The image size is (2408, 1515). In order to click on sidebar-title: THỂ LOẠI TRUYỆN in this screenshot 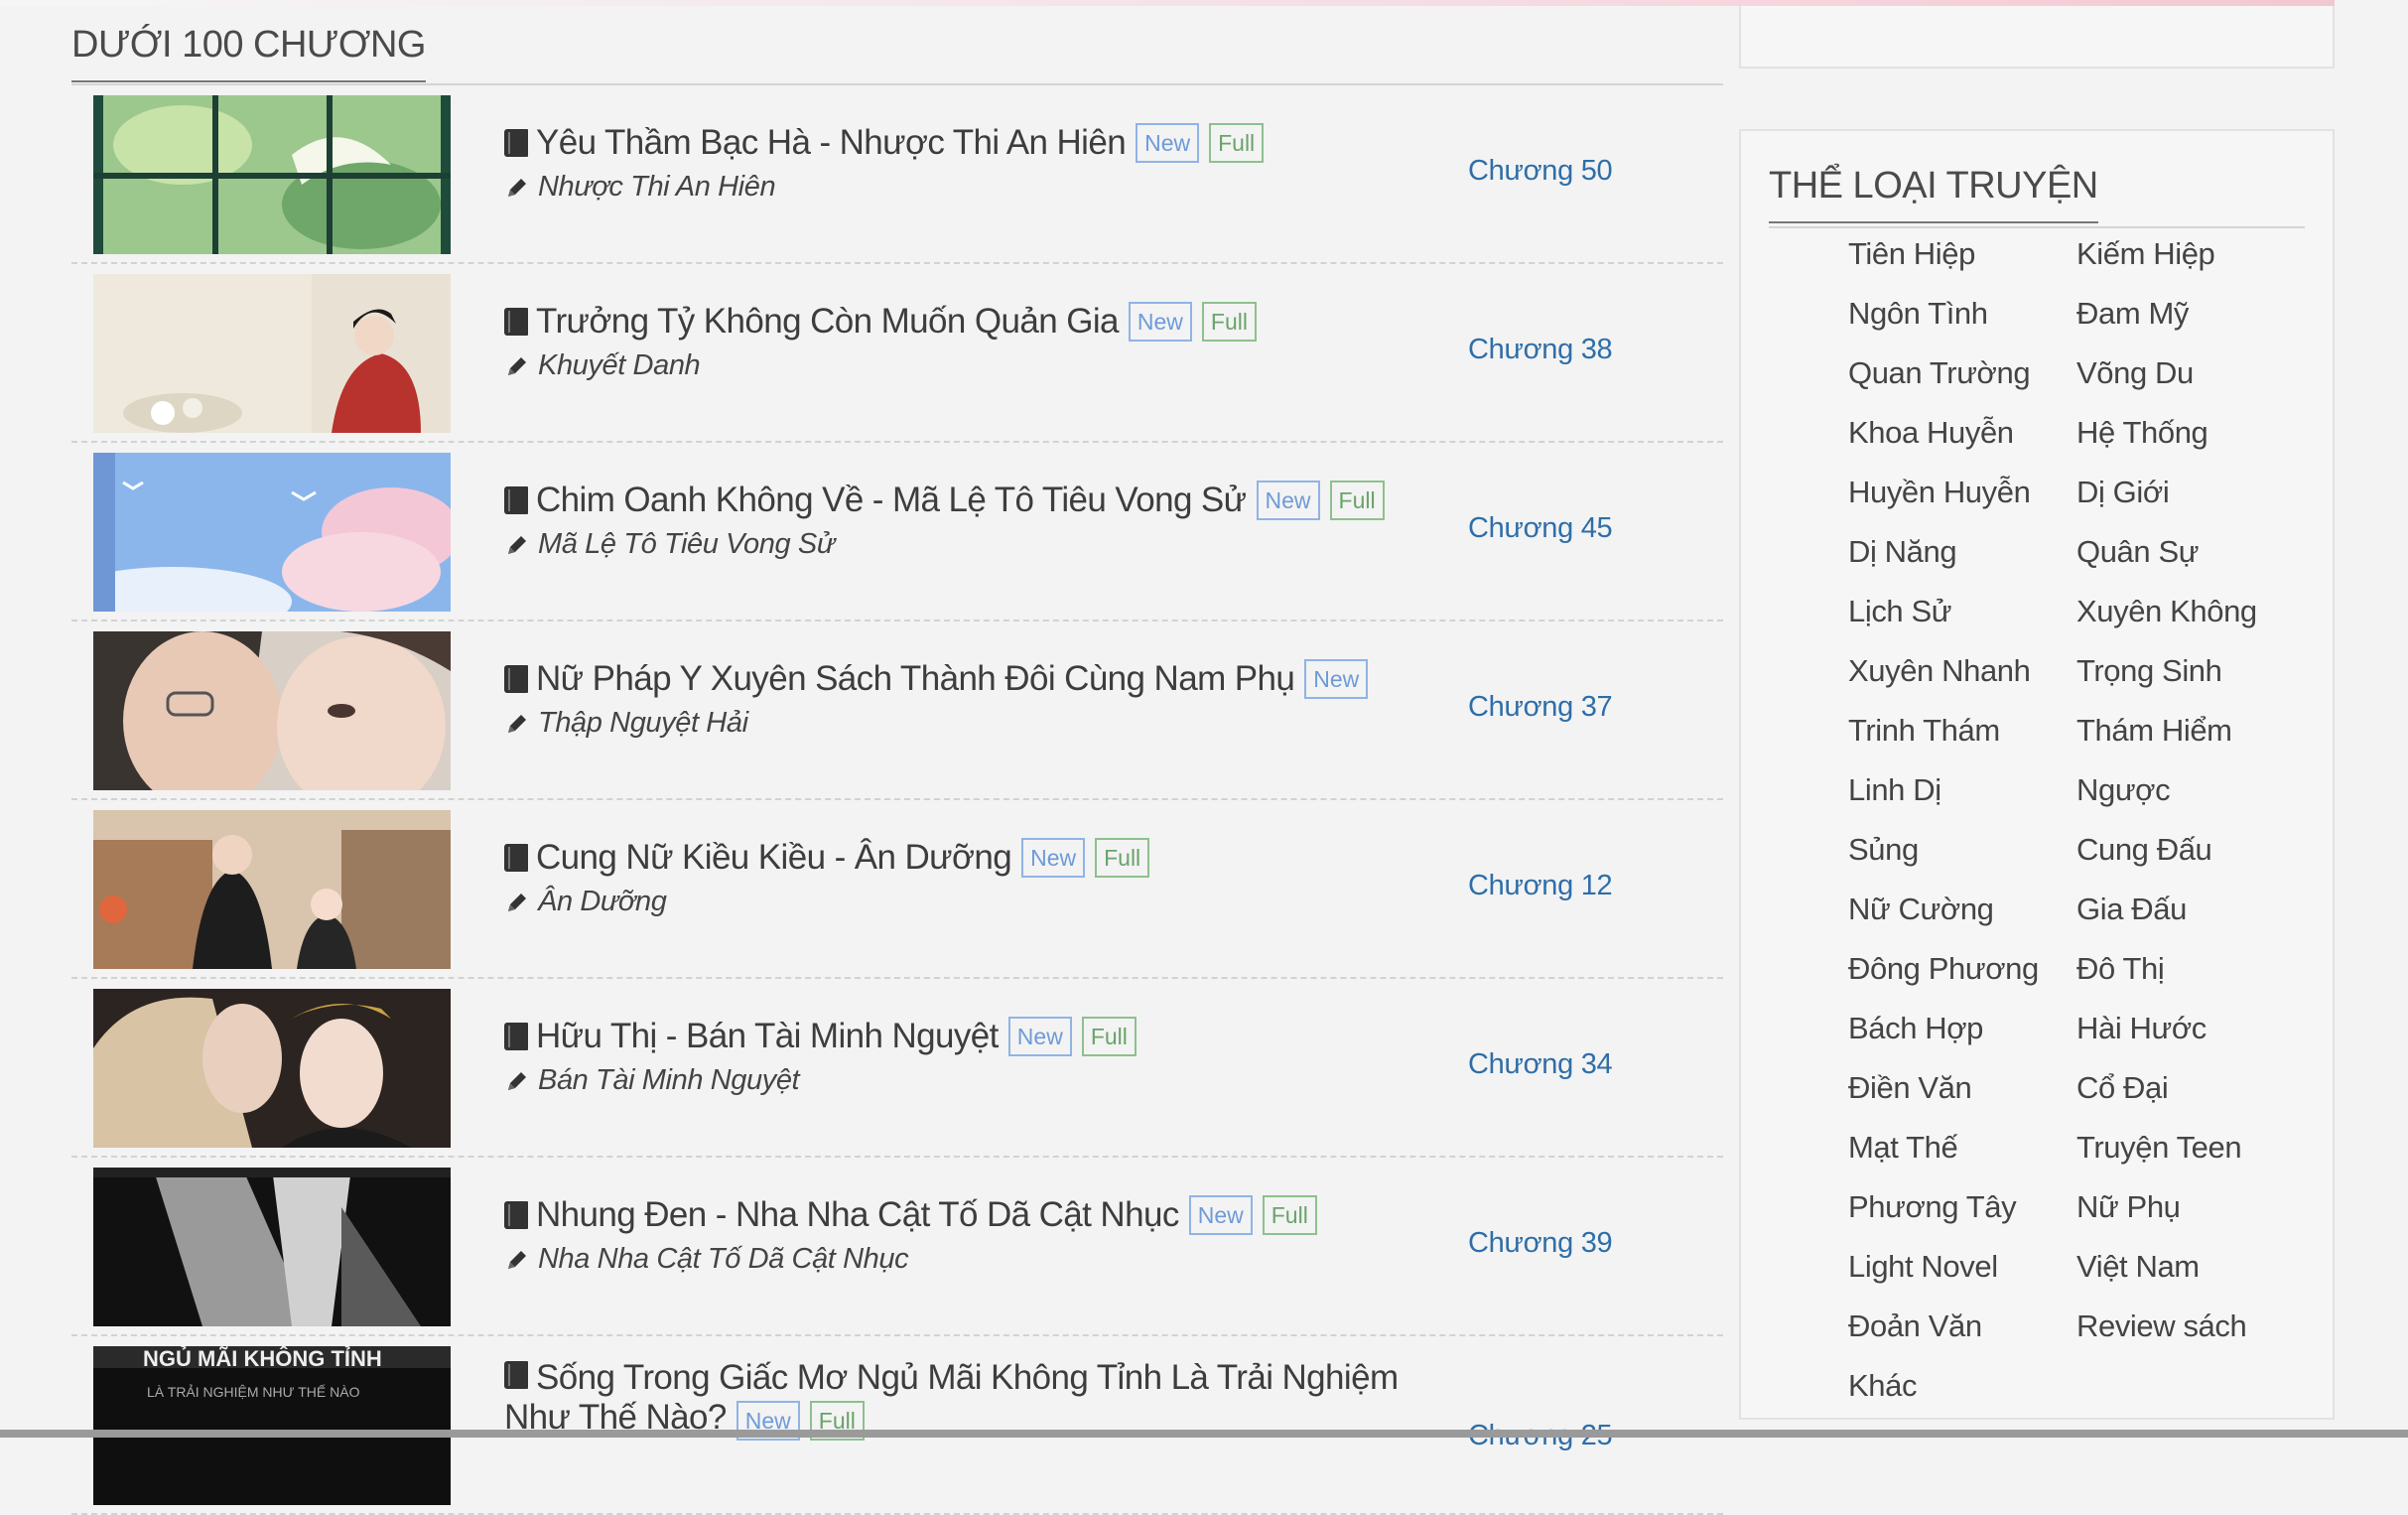, I will do `click(1933, 194)`.